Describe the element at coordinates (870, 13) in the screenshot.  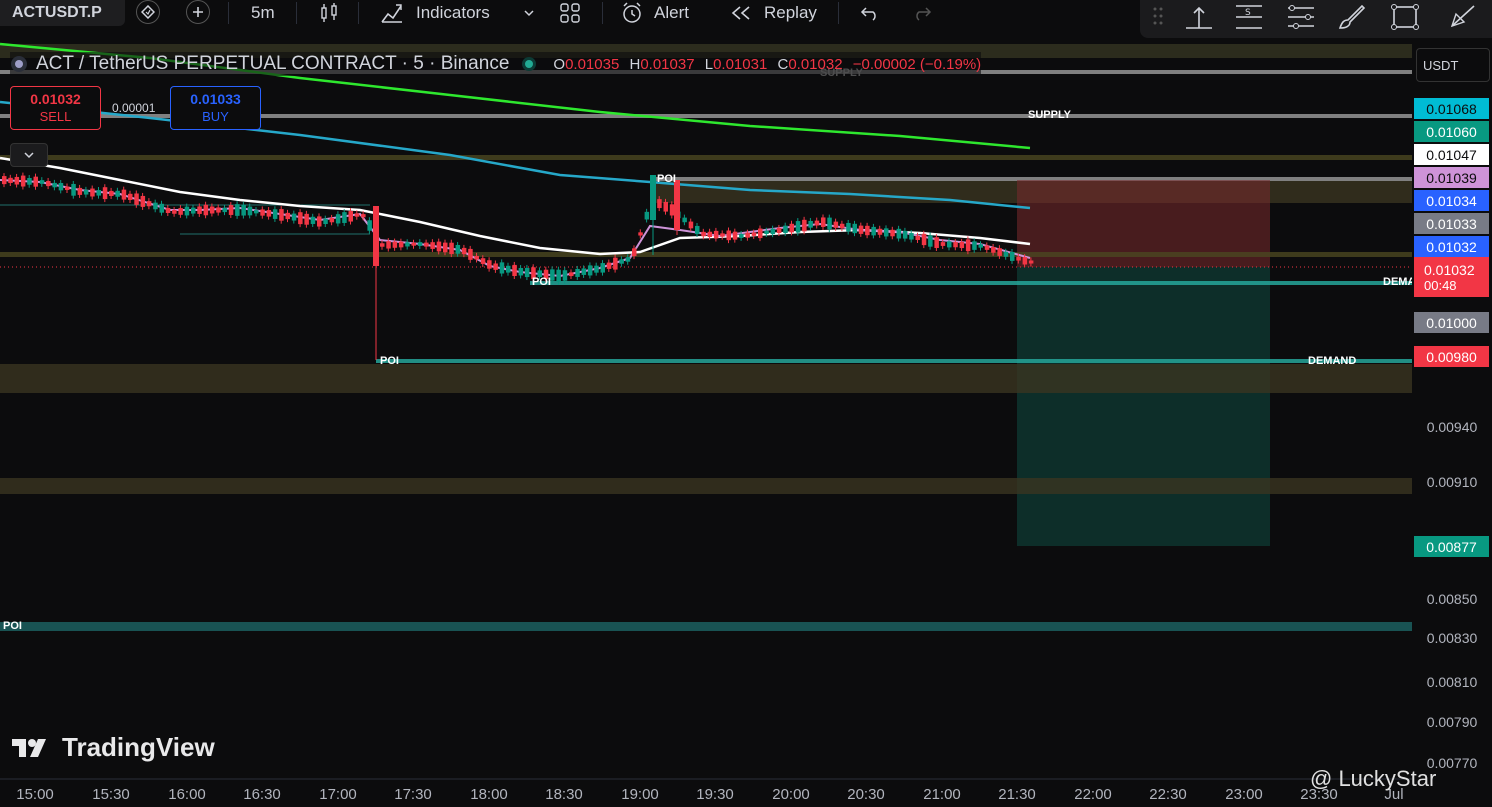
I see `undo-button` at that location.